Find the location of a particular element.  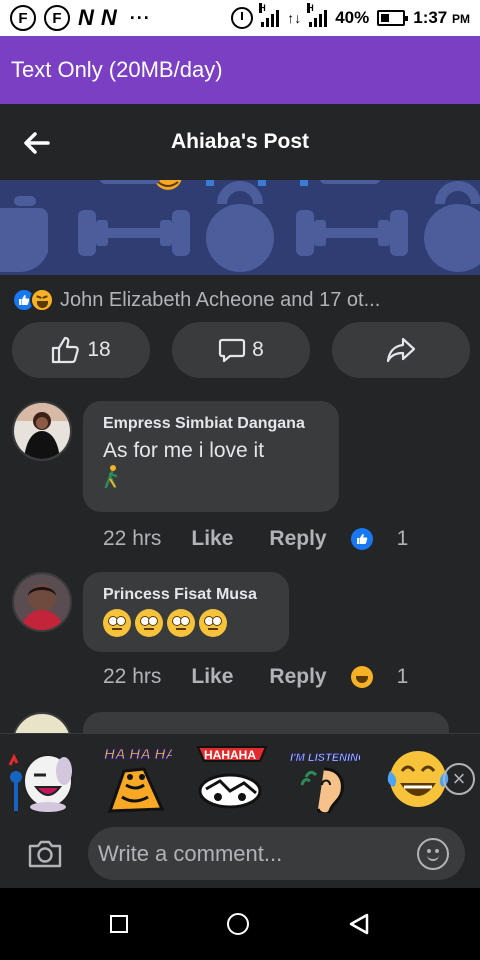

data-transfer-icon: ↑↓ is located at coordinates (294, 18).